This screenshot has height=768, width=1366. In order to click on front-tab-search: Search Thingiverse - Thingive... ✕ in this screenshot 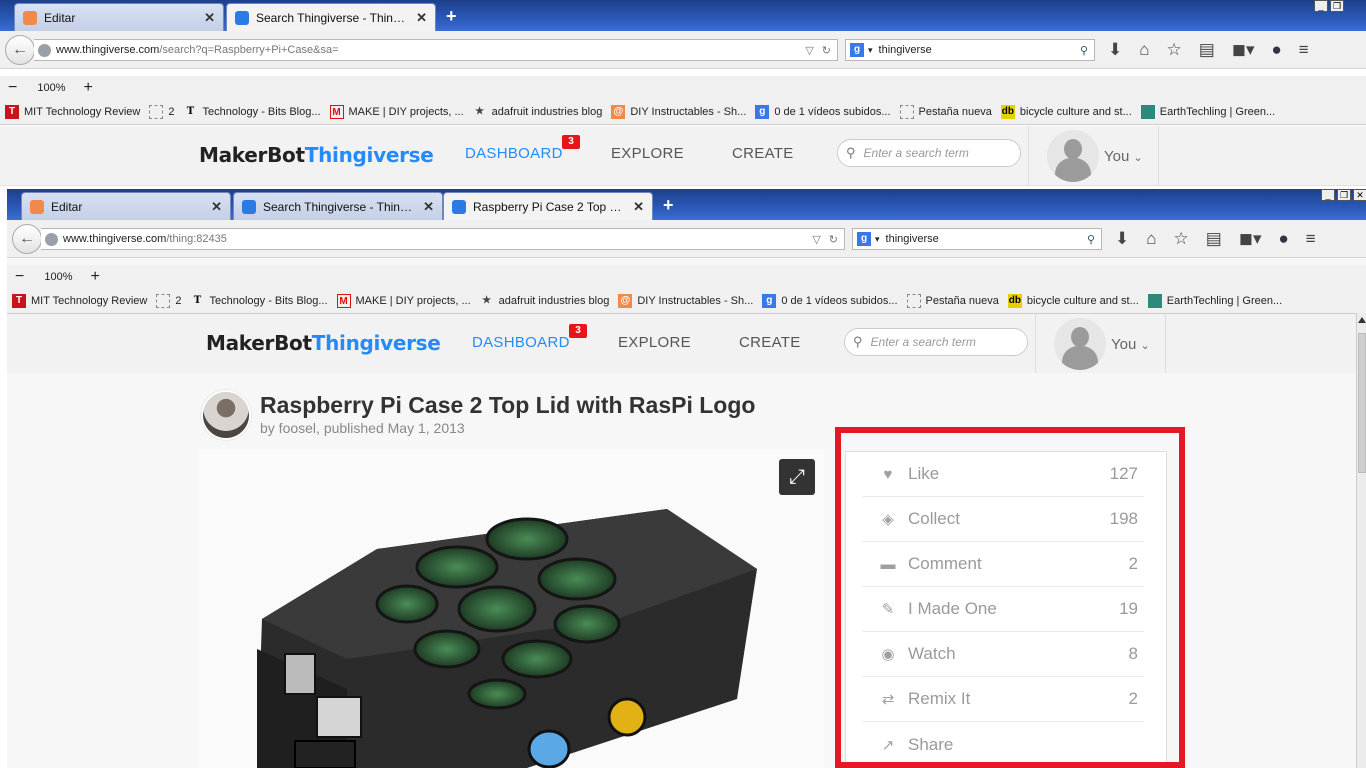, I will do `click(338, 206)`.